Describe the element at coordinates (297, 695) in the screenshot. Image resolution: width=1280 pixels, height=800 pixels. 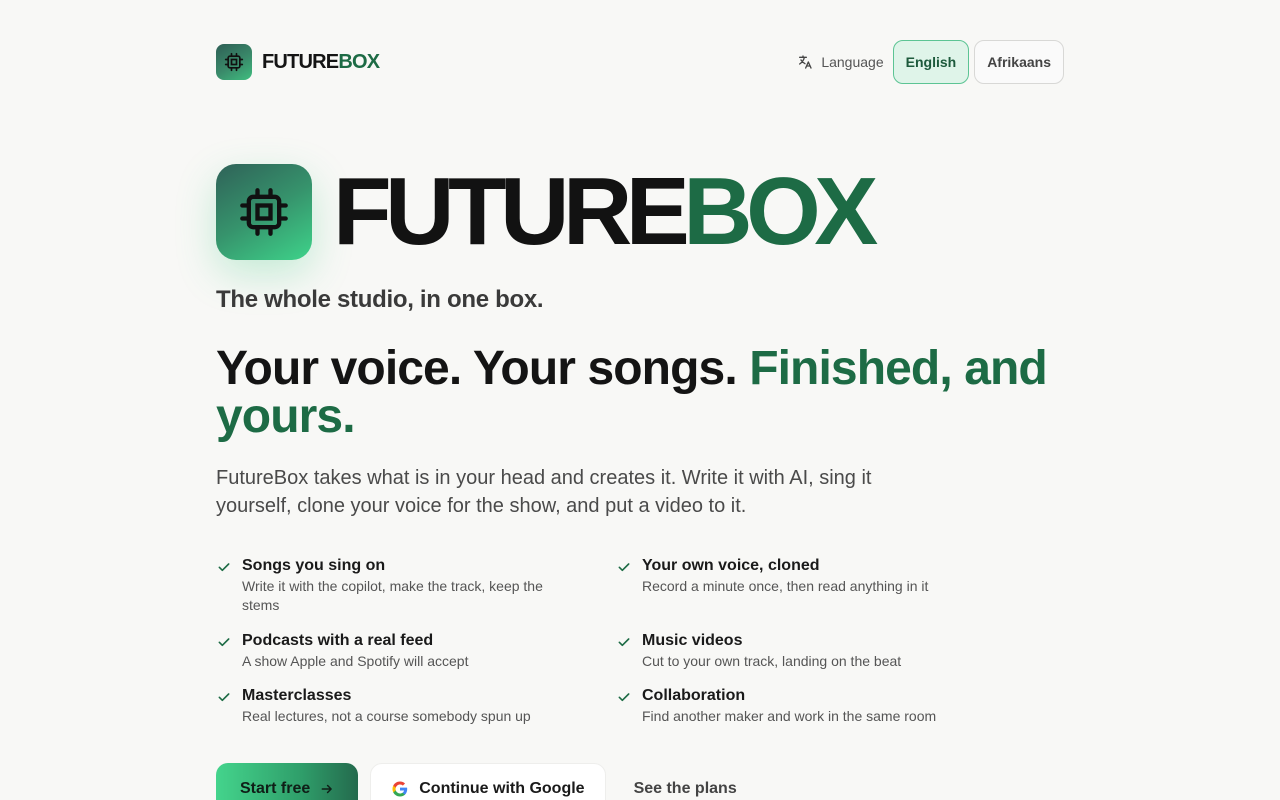
I see `feature-title: Masterclasses` at that location.